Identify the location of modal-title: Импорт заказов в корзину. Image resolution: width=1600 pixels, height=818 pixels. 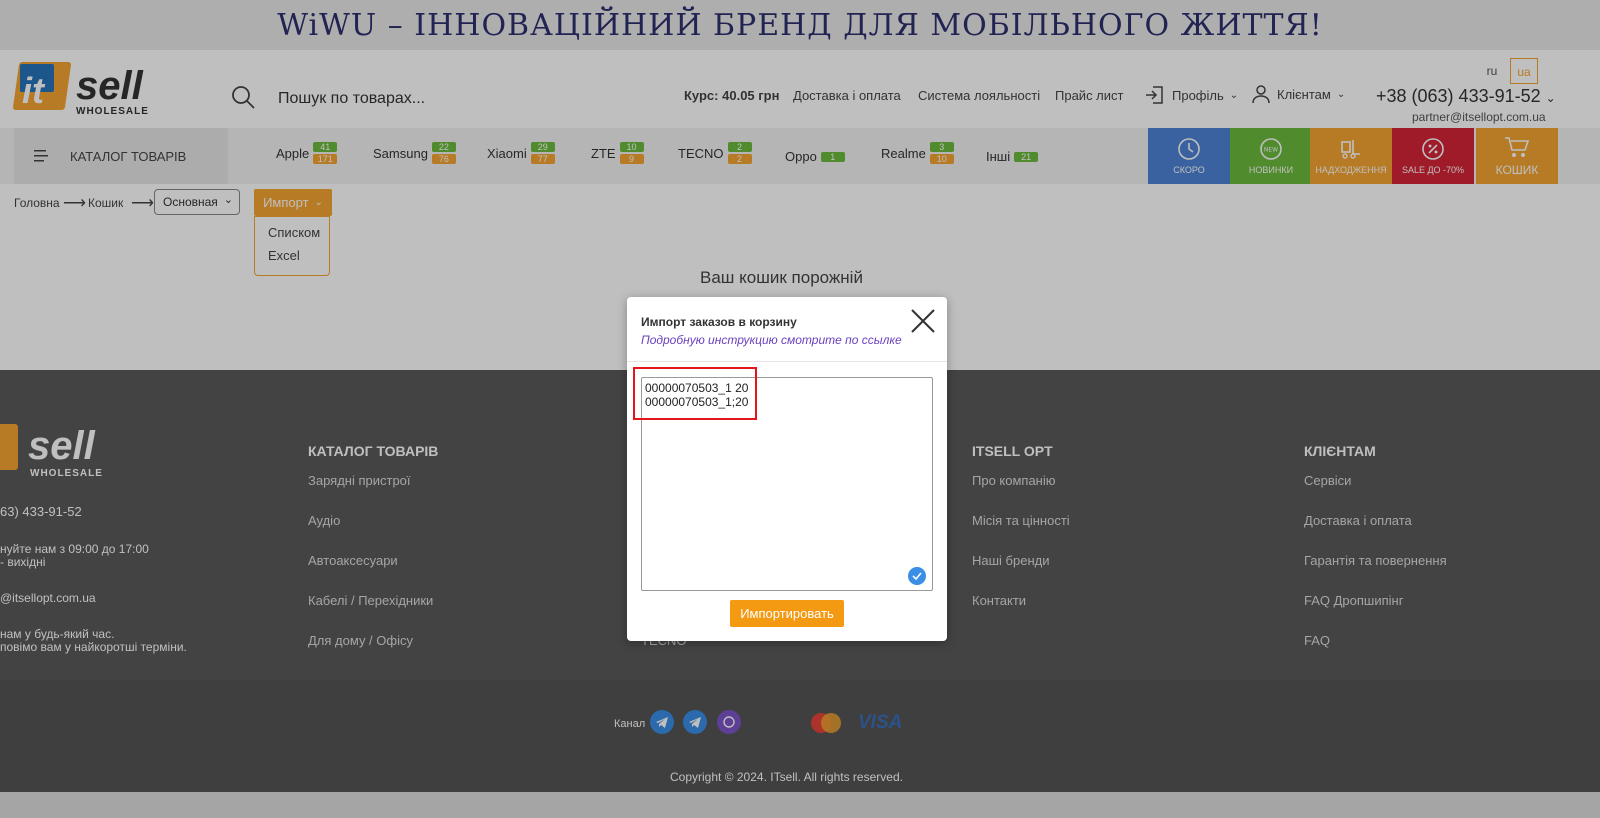
(719, 322).